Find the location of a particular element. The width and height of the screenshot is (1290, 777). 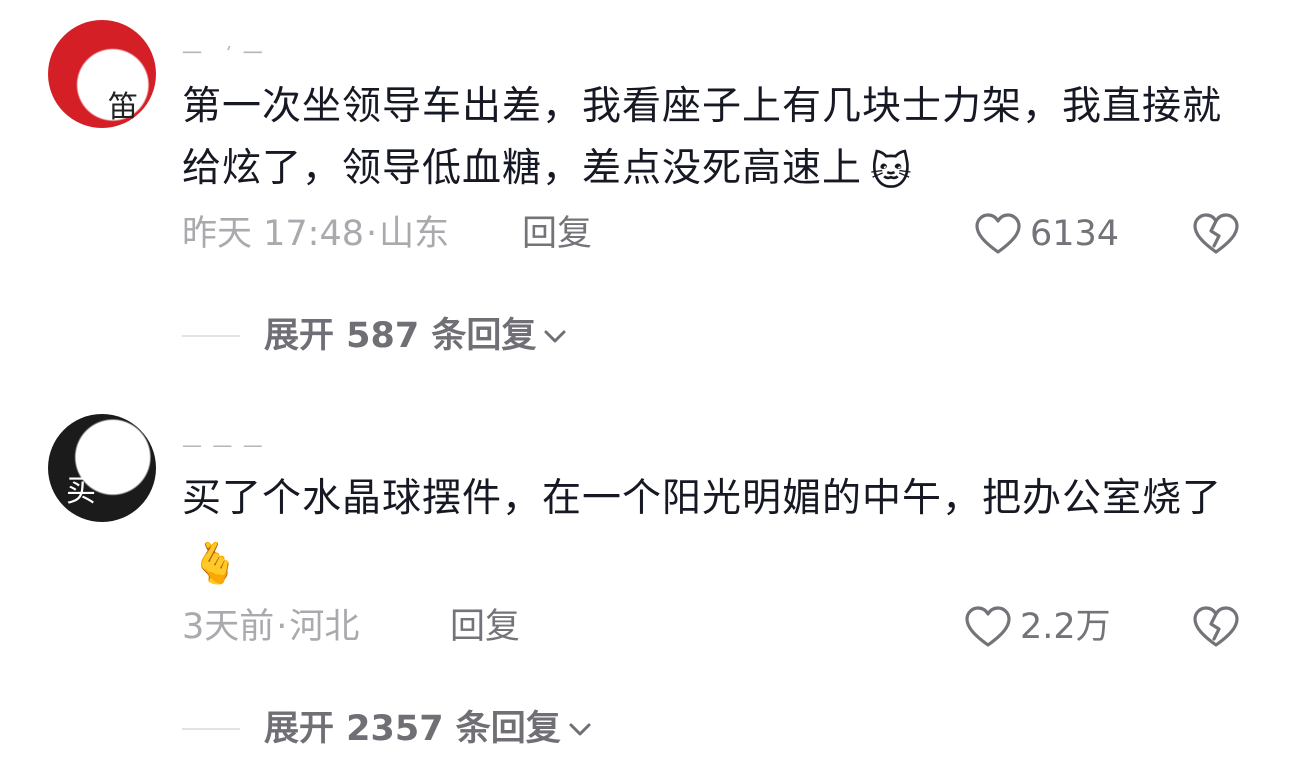

divider-line is located at coordinates (211, 729).